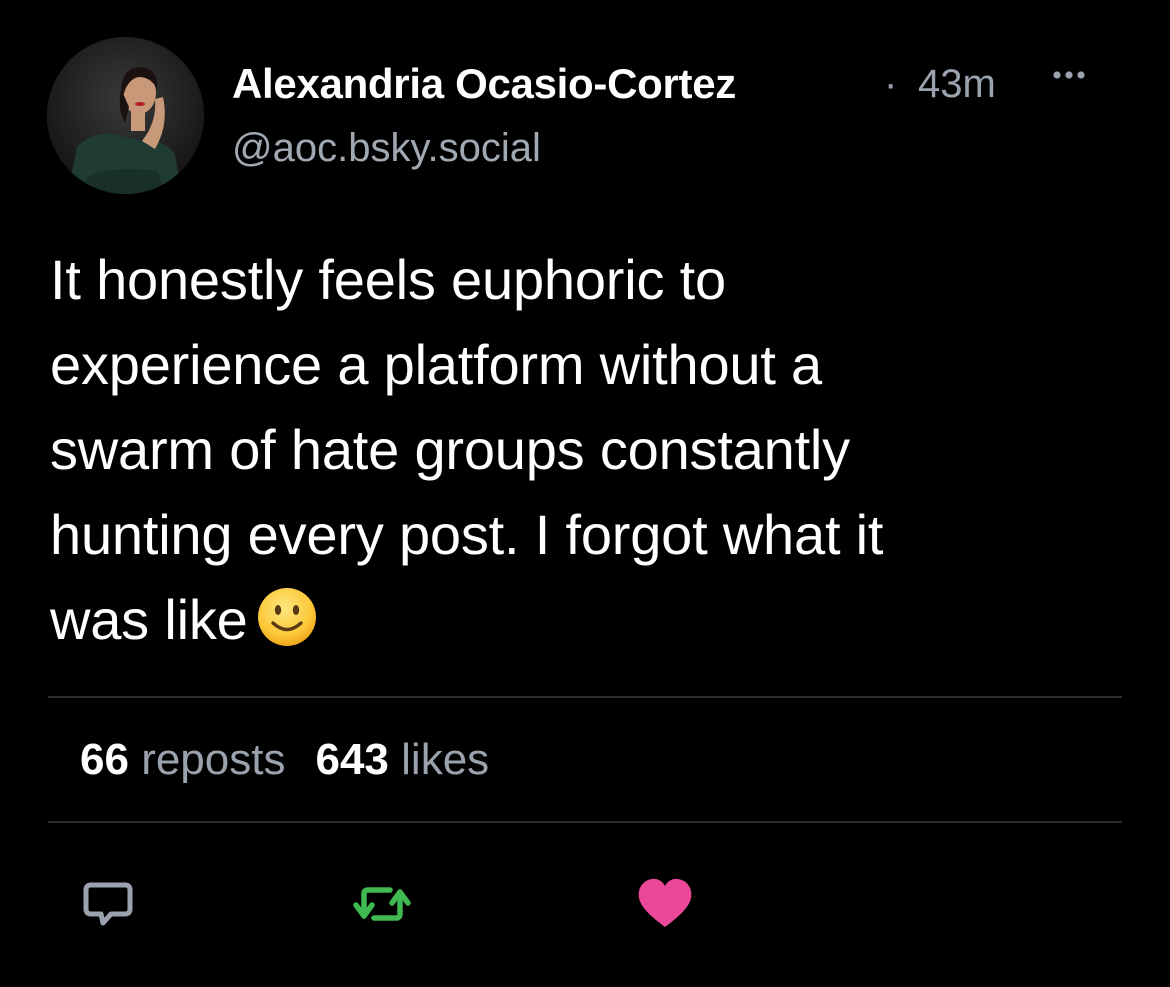 Image resolution: width=1170 pixels, height=987 pixels. Describe the element at coordinates (445, 759) in the screenshot. I see `likes-label: likes` at that location.